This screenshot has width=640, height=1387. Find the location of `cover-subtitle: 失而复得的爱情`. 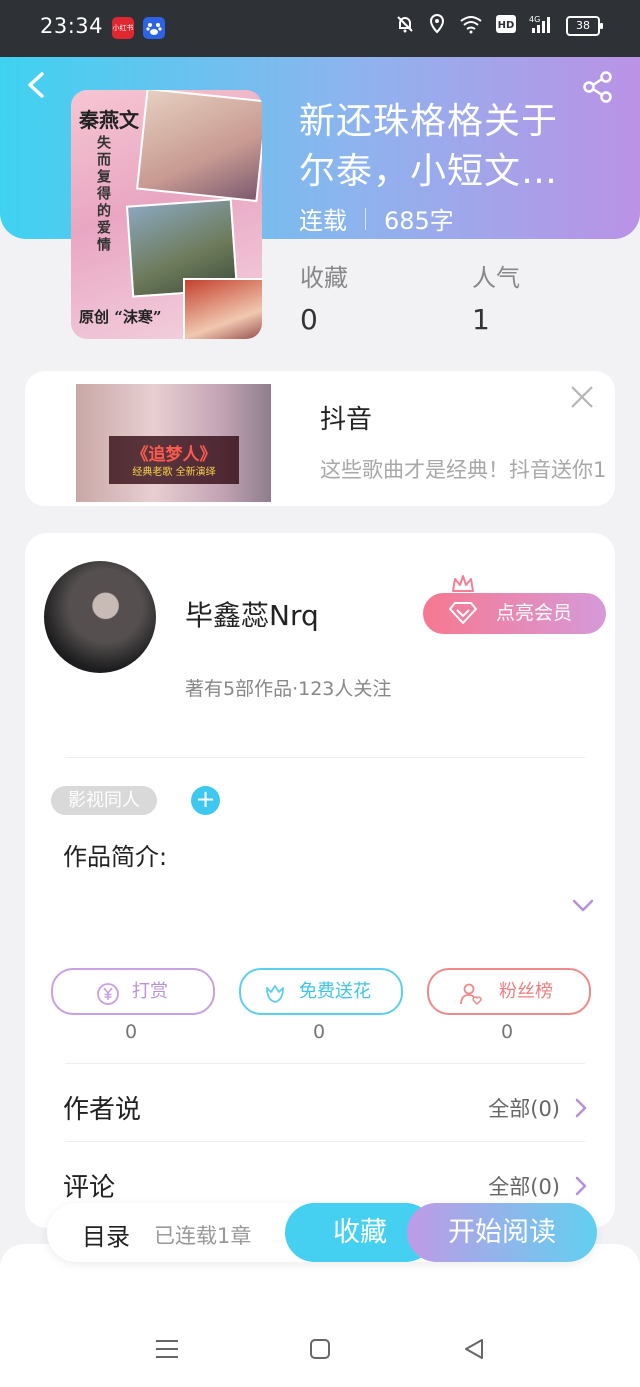

cover-subtitle: 失而复得的爱情 is located at coordinates (103, 194).